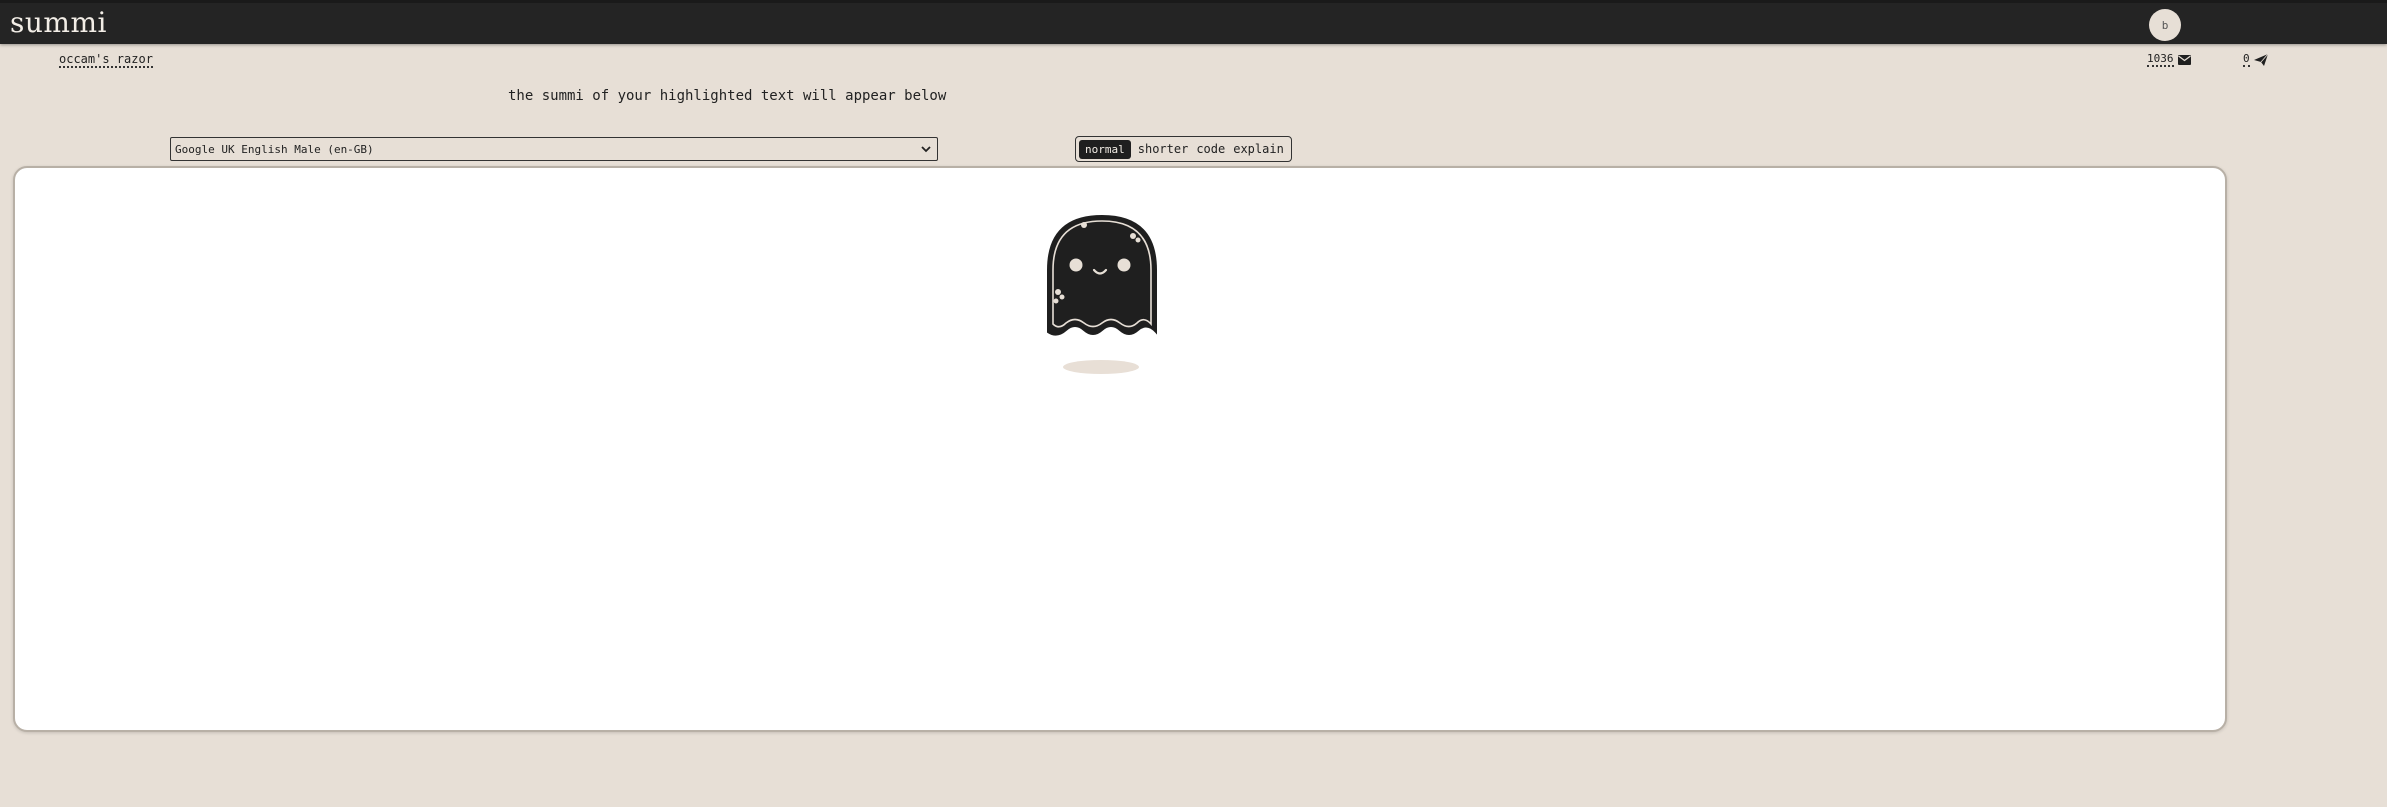 This screenshot has width=2387, height=807. I want to click on mode-code: code, so click(1210, 149).